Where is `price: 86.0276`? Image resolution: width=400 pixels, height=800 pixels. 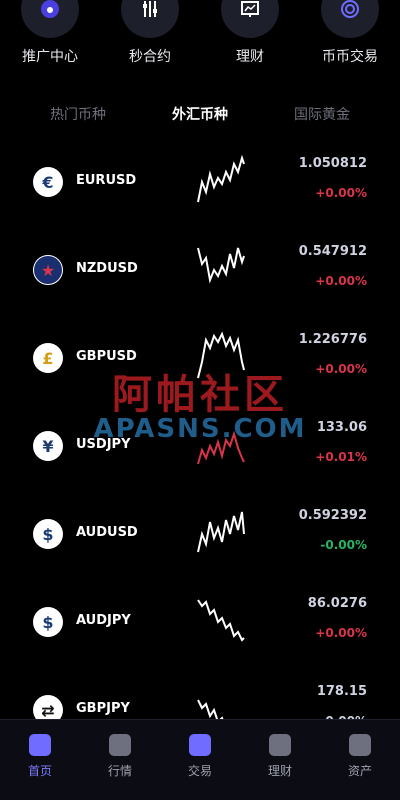
price: 86.0276 is located at coordinates (337, 603).